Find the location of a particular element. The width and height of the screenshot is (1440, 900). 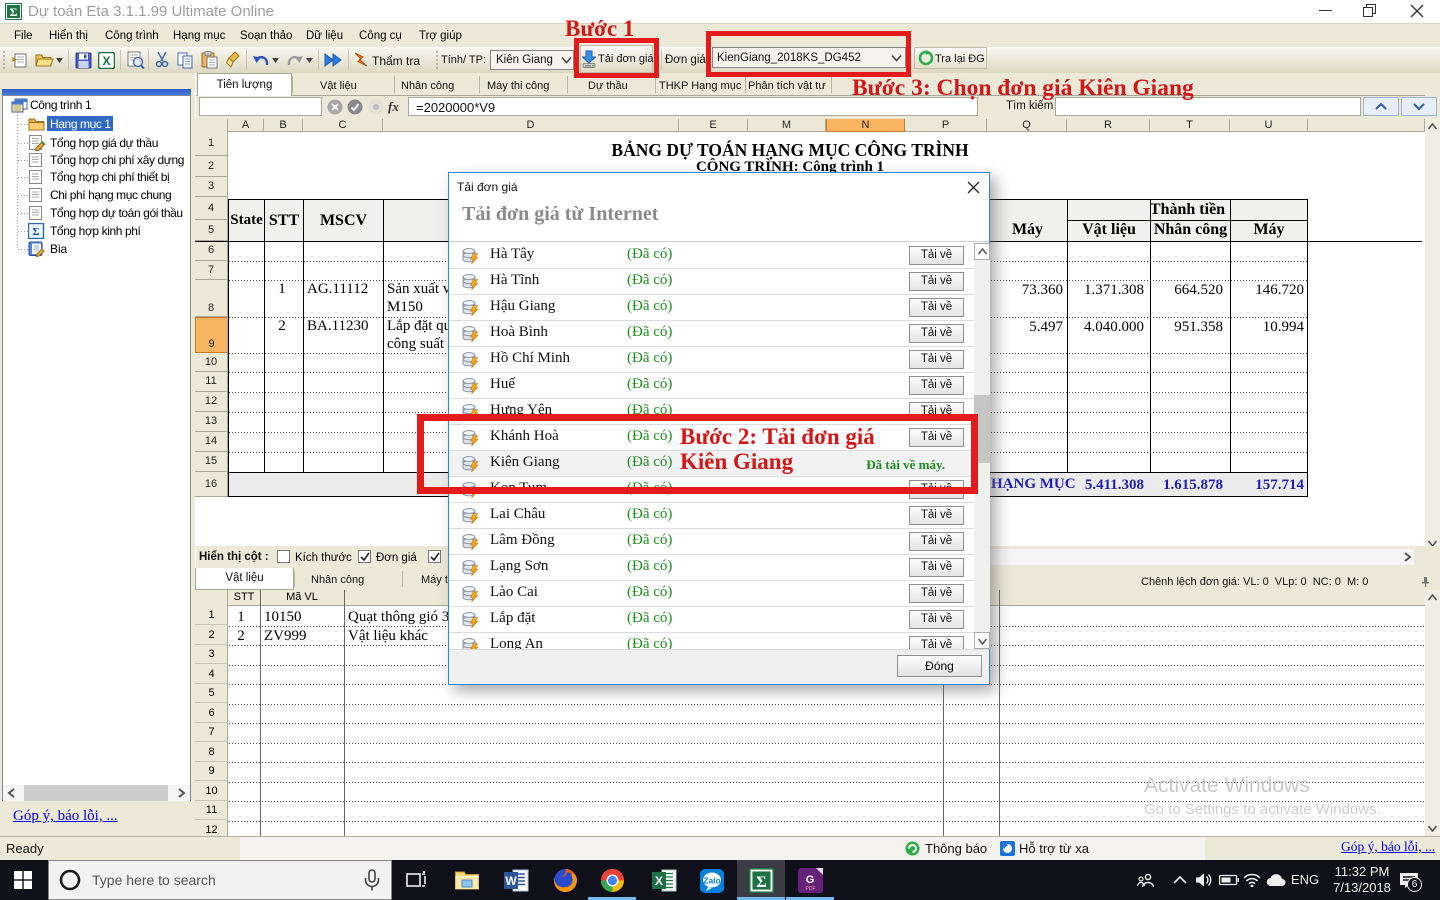

svg-text: G is located at coordinates (810, 880).